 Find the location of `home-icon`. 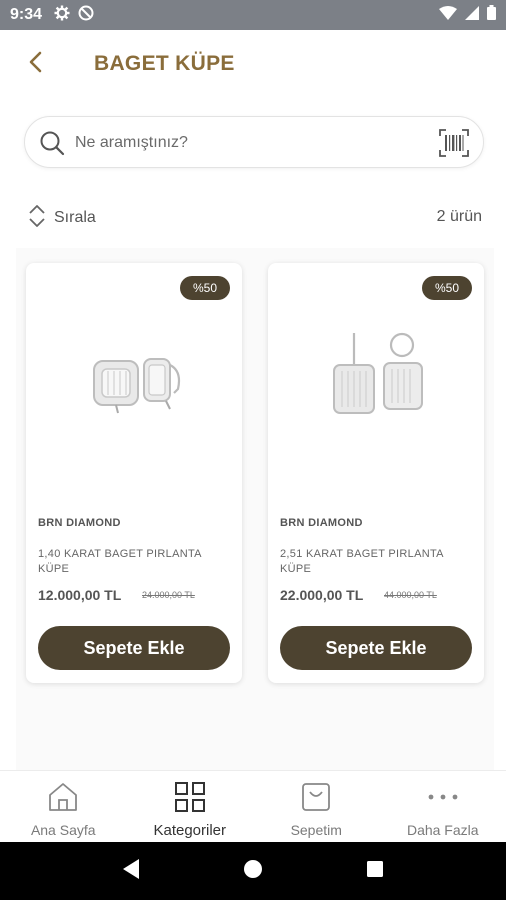

home-icon is located at coordinates (63, 799).